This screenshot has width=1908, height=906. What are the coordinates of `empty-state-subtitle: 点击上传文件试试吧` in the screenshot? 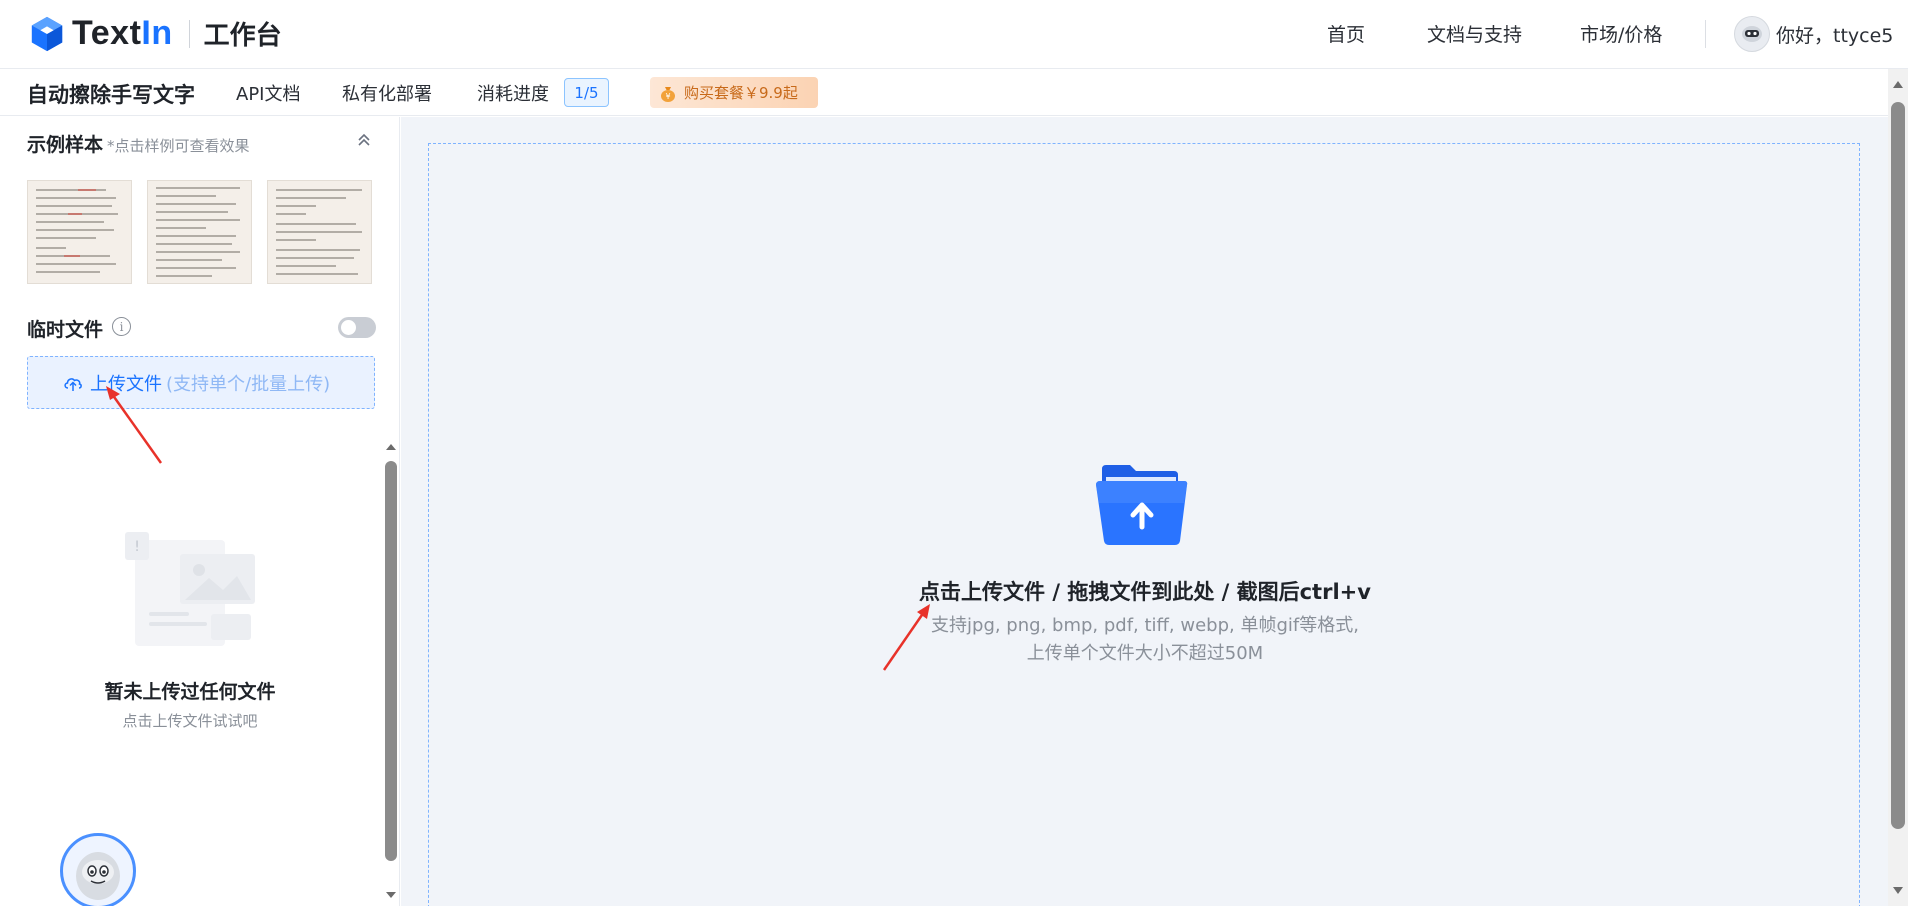 It's located at (190, 721).